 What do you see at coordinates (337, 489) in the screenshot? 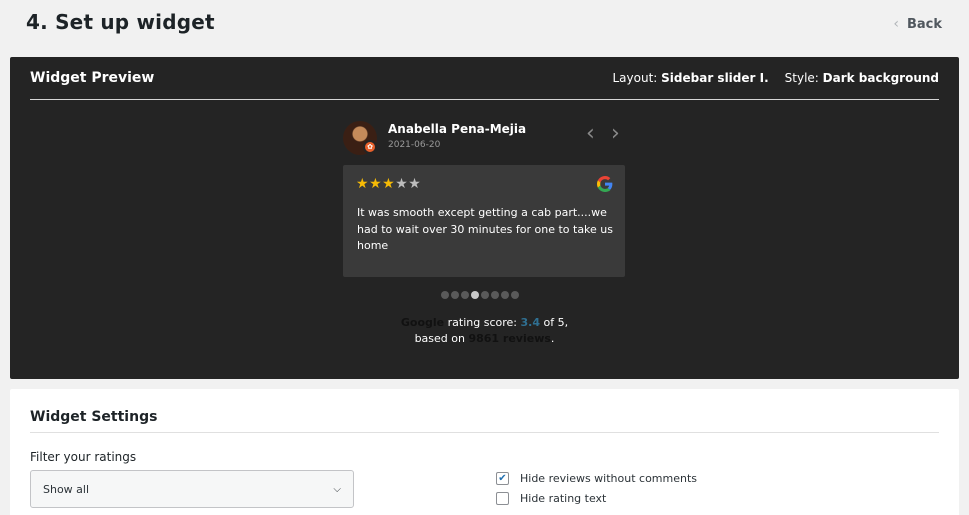
I see `chevron-down-icon: ⌵` at bounding box center [337, 489].